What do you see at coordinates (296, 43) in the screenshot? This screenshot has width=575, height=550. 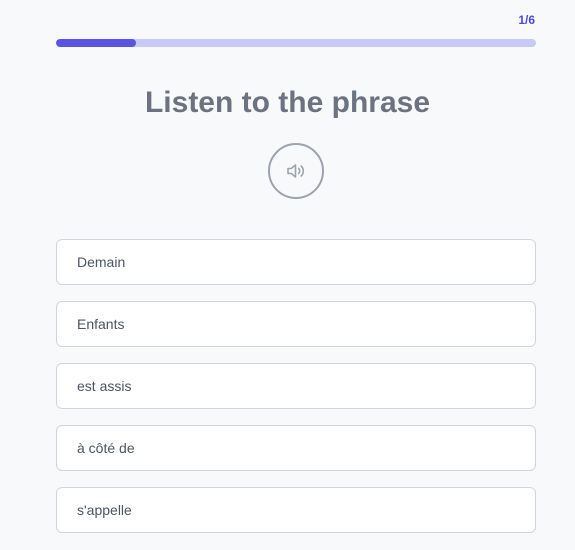 I see `progress-bar` at bounding box center [296, 43].